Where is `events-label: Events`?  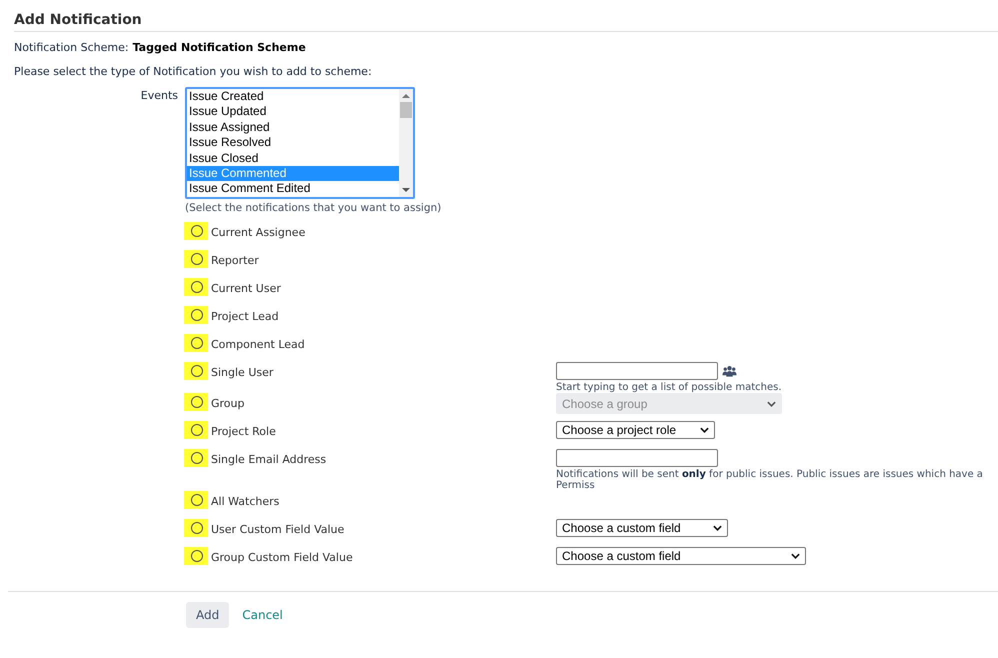 events-label: Events is located at coordinates (159, 95).